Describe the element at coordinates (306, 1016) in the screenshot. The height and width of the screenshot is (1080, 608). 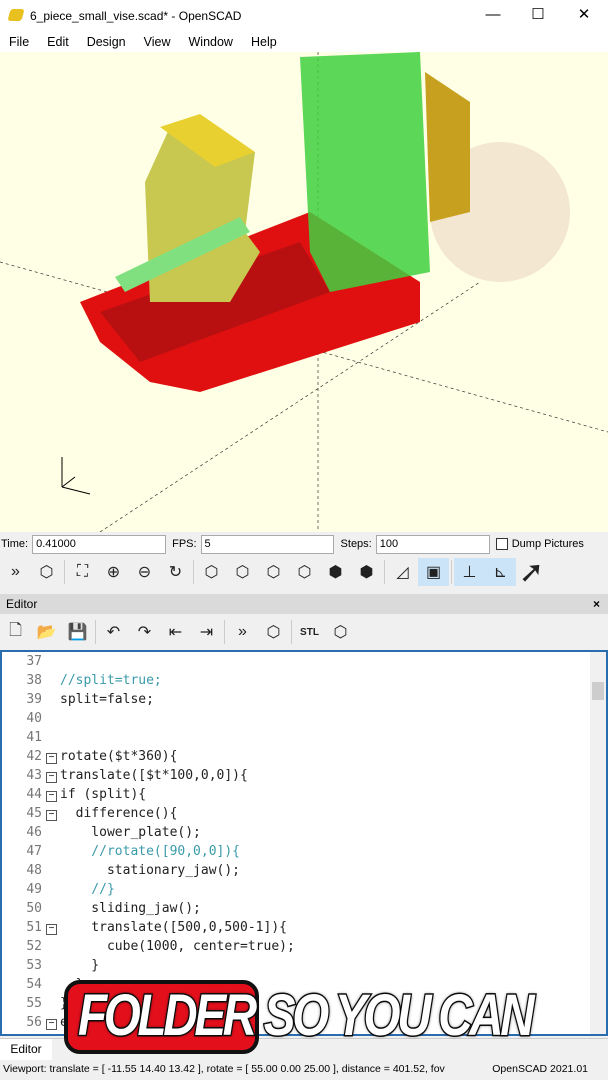
I see `caption-text: FOLDER SO YOU CAN` at that location.